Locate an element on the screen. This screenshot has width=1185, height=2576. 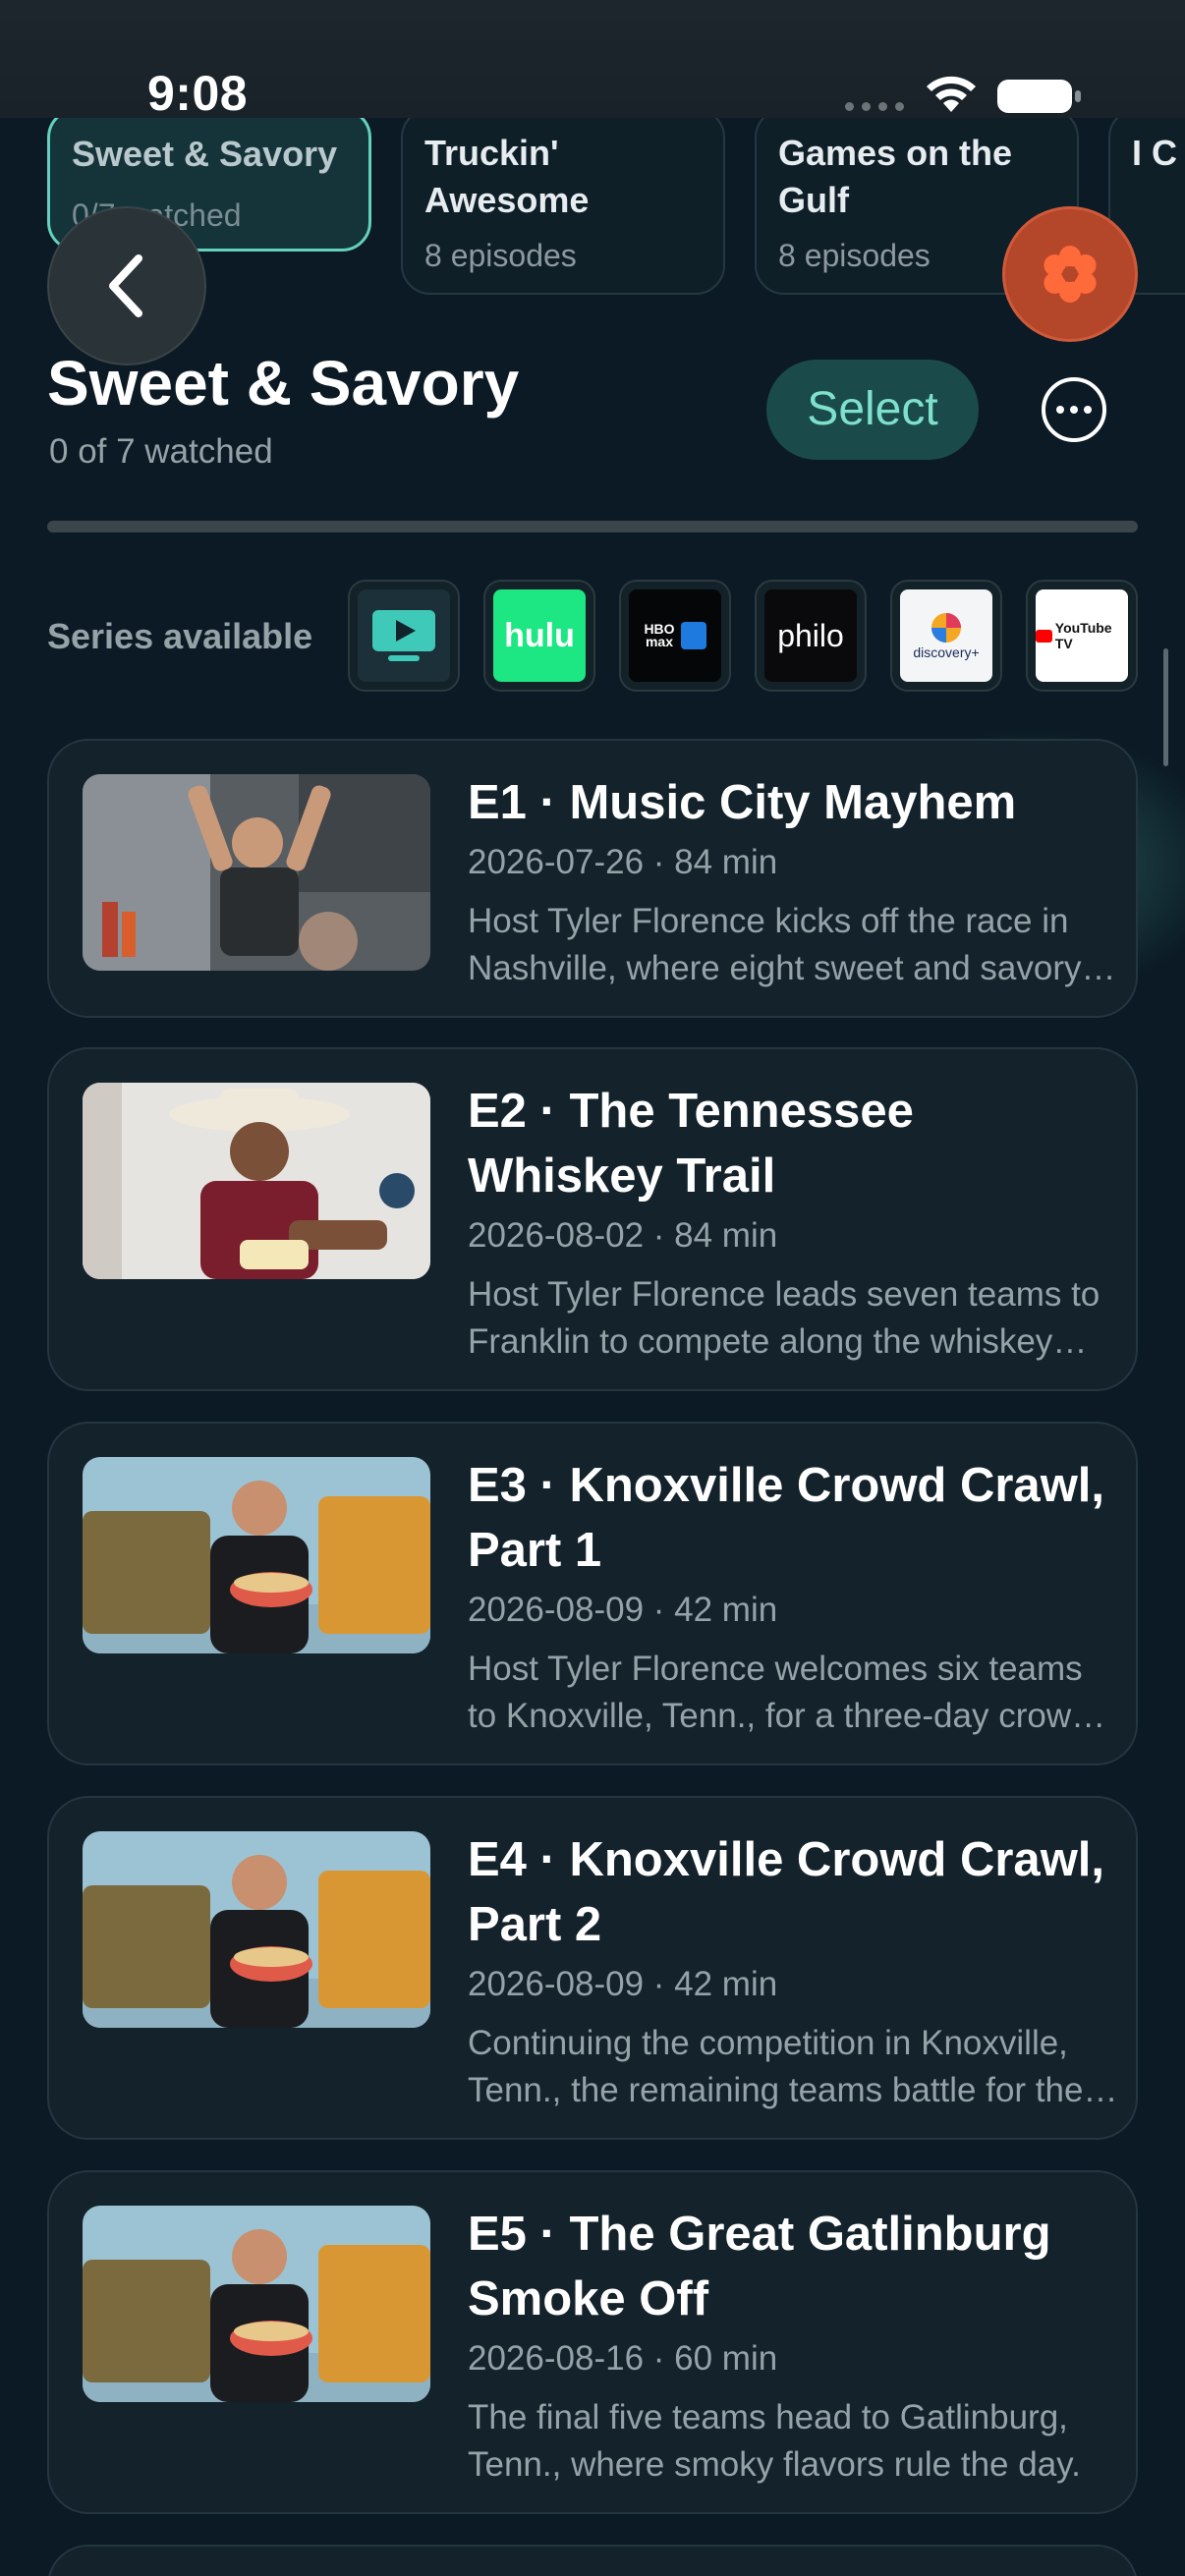
provider-discovery-plus: discovery+ is located at coordinates (946, 636).